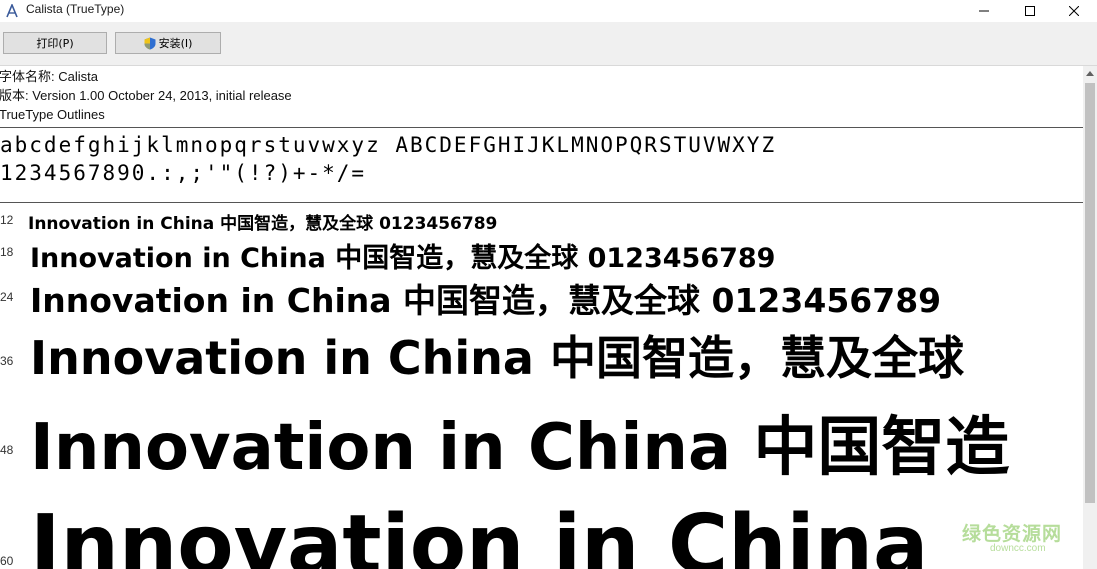 Image resolution: width=1097 pixels, height=569 pixels. I want to click on sample-text: Innovation in China 中国智造, so click(520, 448).